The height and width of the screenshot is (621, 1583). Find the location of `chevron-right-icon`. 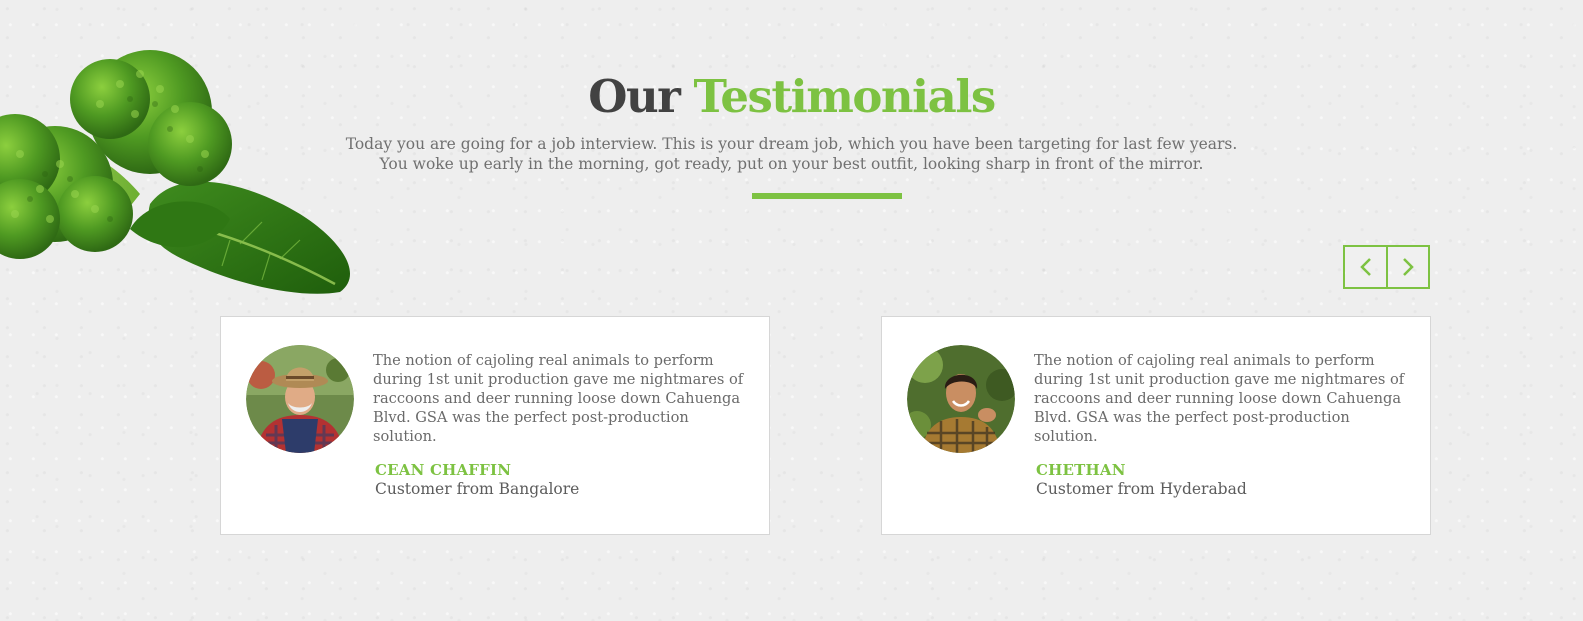

chevron-right-icon is located at coordinates (1409, 267).